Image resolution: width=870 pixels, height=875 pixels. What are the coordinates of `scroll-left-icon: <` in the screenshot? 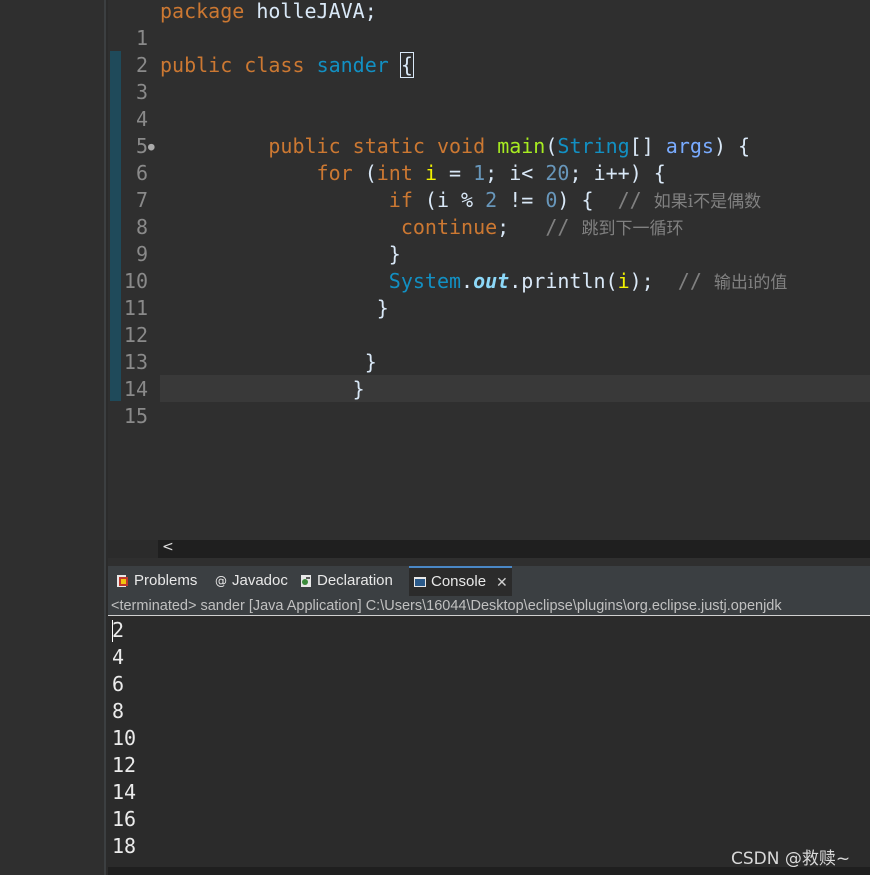 It's located at (168, 547).